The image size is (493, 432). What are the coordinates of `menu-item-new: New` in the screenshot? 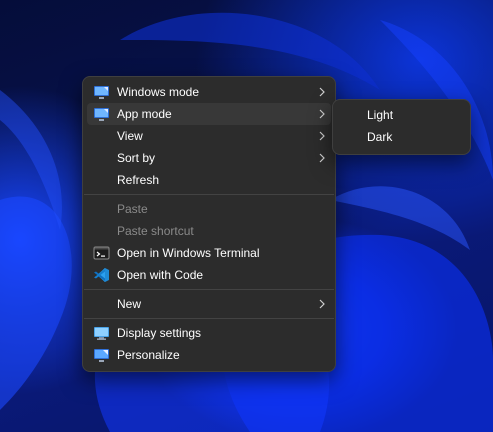 It's located at (209, 304).